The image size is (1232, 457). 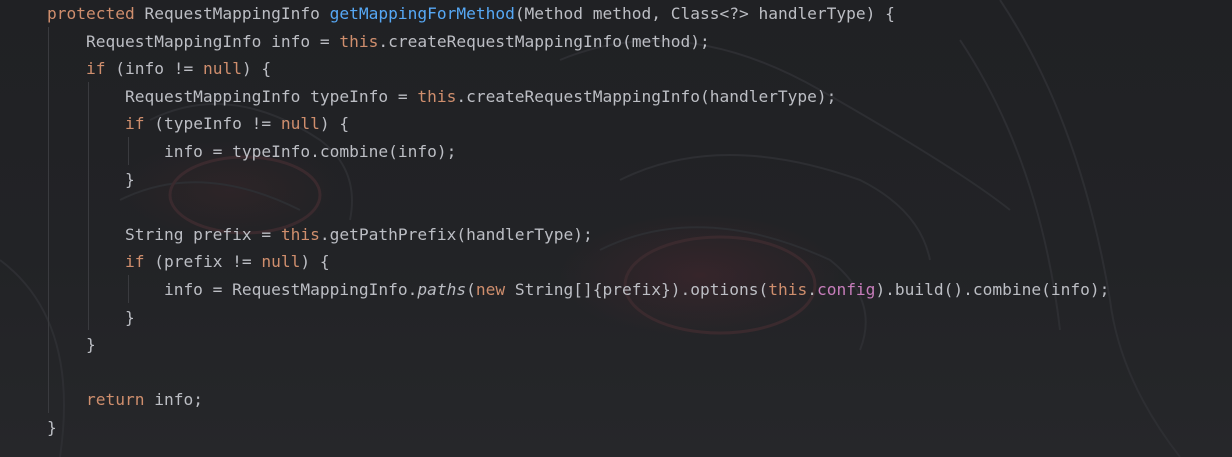 I want to click on code-token: info = RequestMappingInfo., so click(x=232, y=289).